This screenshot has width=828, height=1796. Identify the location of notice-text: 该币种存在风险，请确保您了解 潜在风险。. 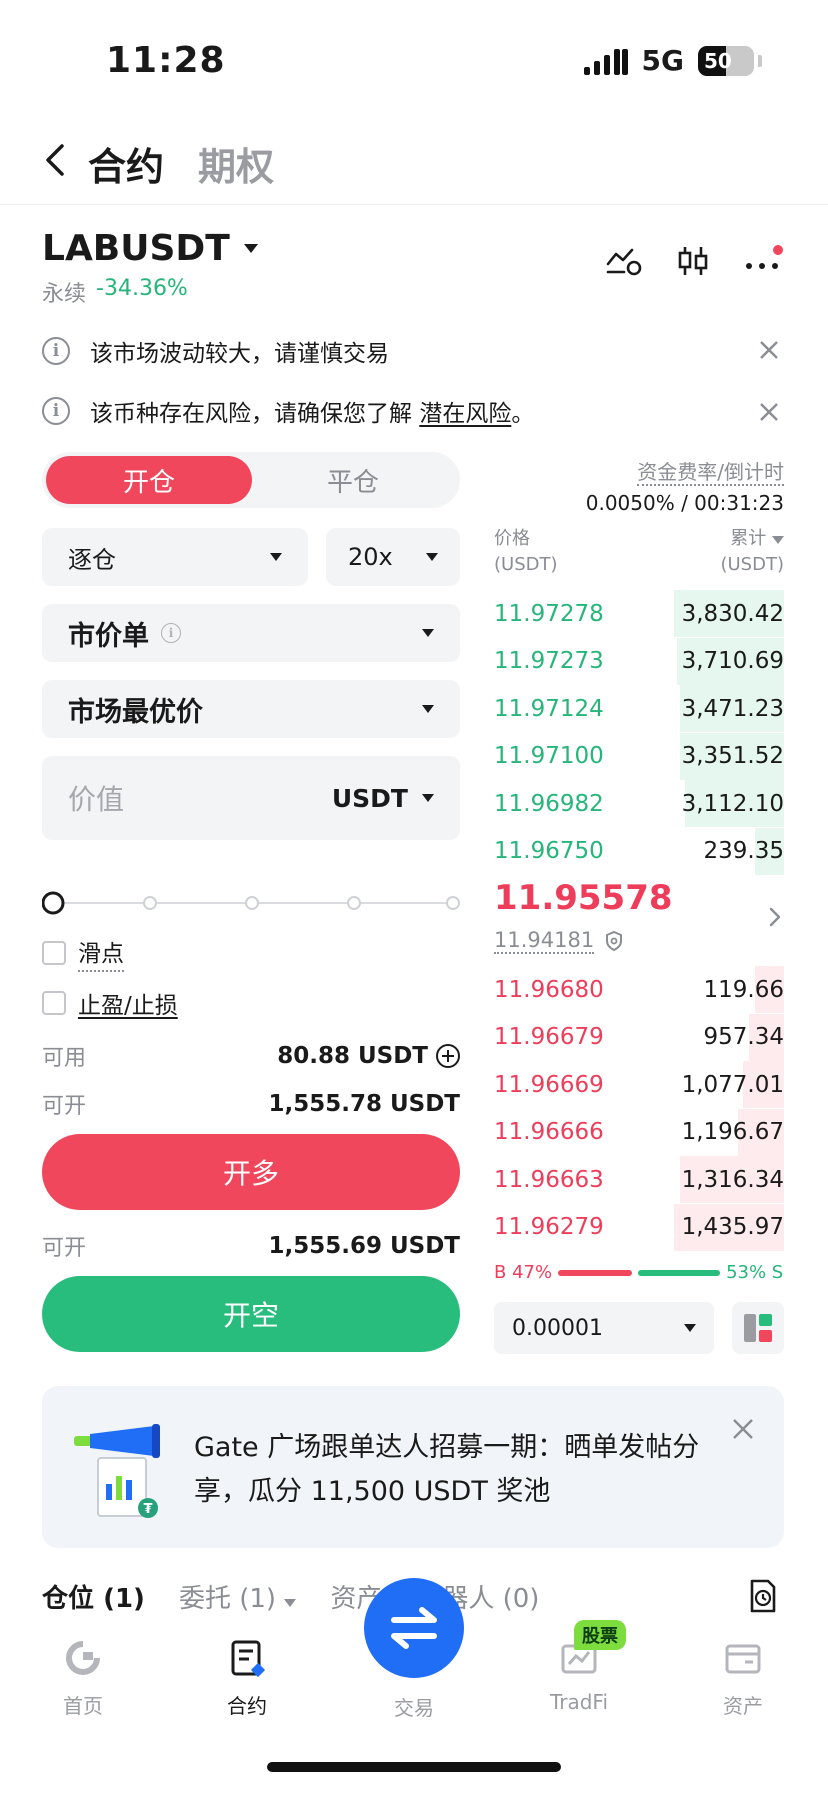
(312, 411).